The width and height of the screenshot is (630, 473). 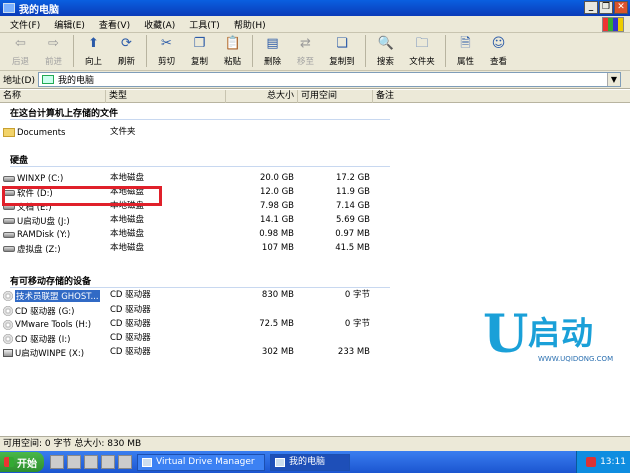 I want to click on app-icon, so click(x=147, y=462).